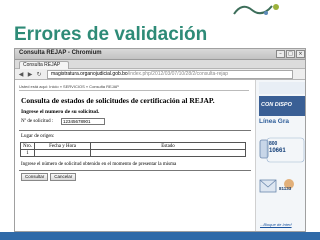 The width and height of the screenshot is (320, 240). I want to click on back-arrow-icon: ◀, so click(21, 74).